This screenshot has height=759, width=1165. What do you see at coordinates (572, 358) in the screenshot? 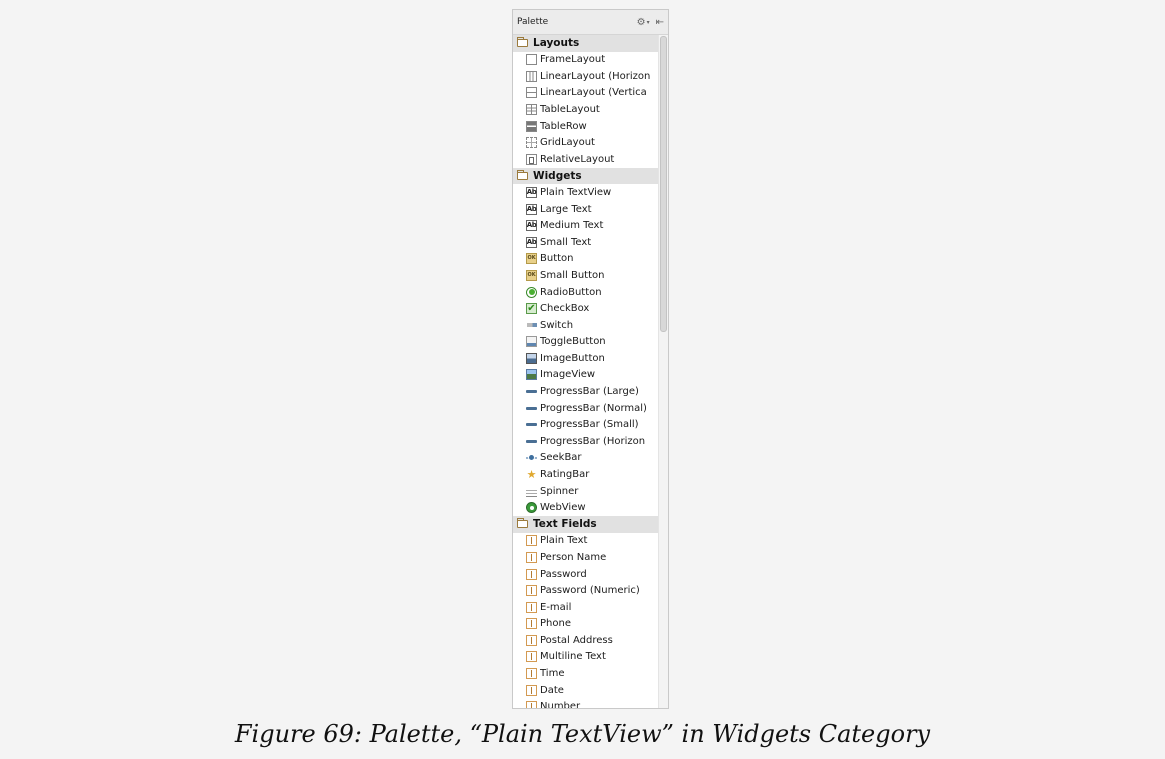
I see `palette-item-label: ImageButton` at bounding box center [572, 358].